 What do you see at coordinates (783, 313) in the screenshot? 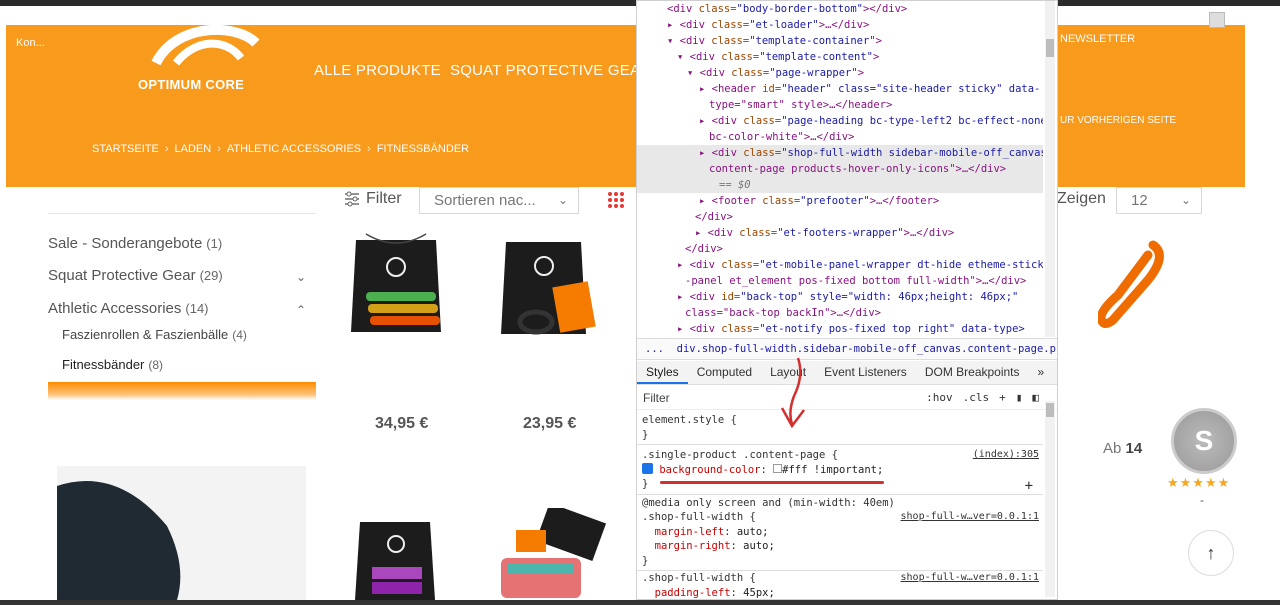
I see `tree-node-line: class="back-top backIn">…</div>` at bounding box center [783, 313].